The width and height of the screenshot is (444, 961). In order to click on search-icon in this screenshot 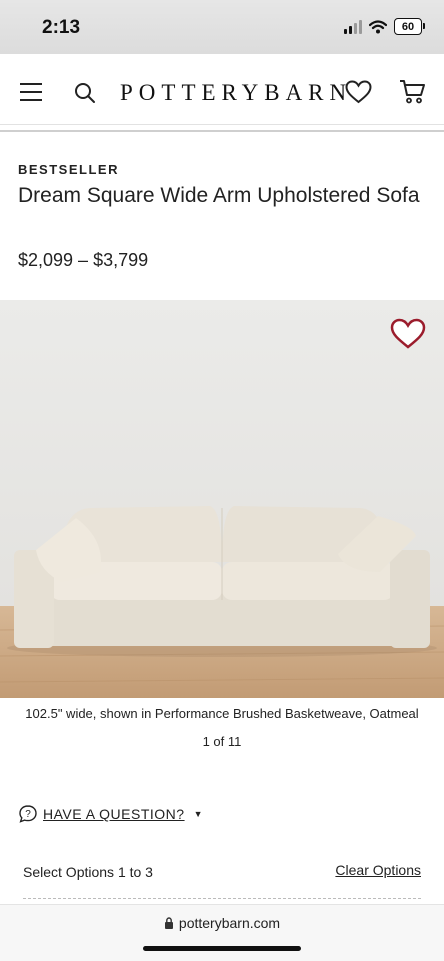, I will do `click(85, 93)`.